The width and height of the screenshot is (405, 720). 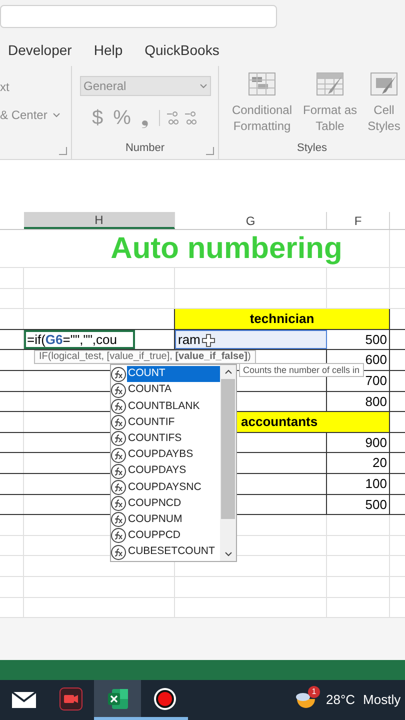 I want to click on weather-label: Mostly, so click(x=382, y=700).